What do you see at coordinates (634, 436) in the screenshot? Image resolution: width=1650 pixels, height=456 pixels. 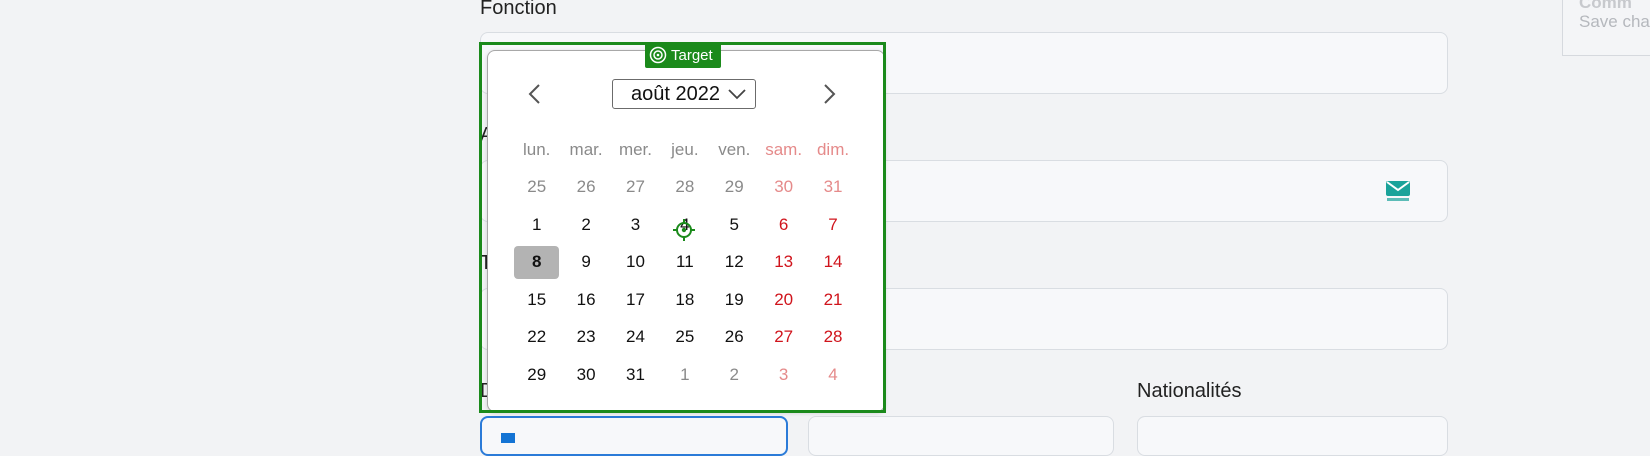 I see `date-input` at bounding box center [634, 436].